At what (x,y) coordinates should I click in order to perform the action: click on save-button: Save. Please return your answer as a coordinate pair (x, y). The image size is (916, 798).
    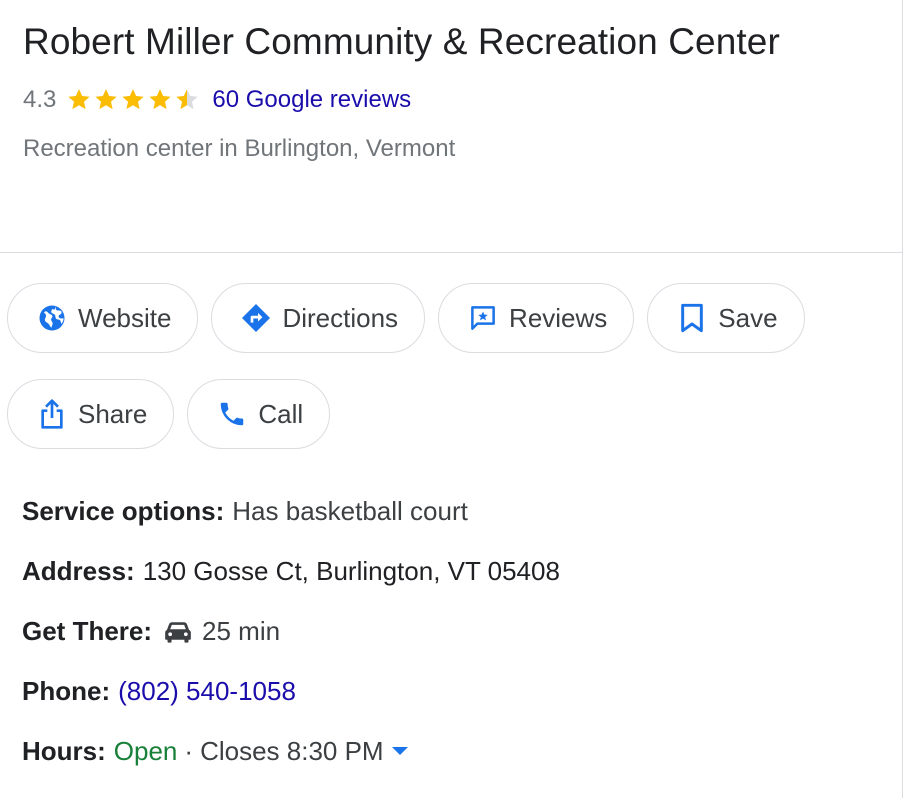
    Looking at the image, I should click on (726, 318).